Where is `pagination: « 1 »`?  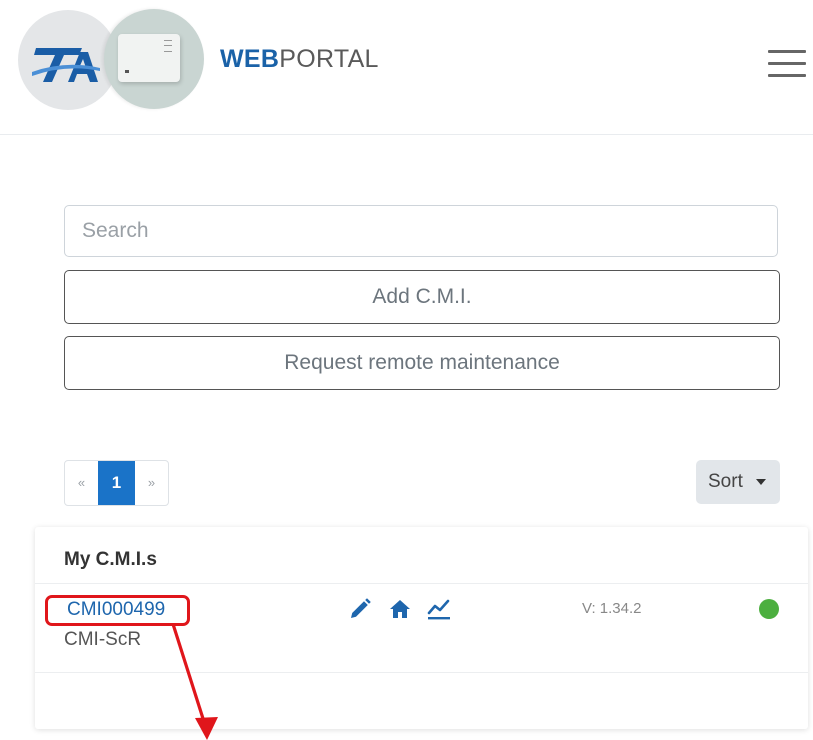 pagination: « 1 » is located at coordinates (116, 483).